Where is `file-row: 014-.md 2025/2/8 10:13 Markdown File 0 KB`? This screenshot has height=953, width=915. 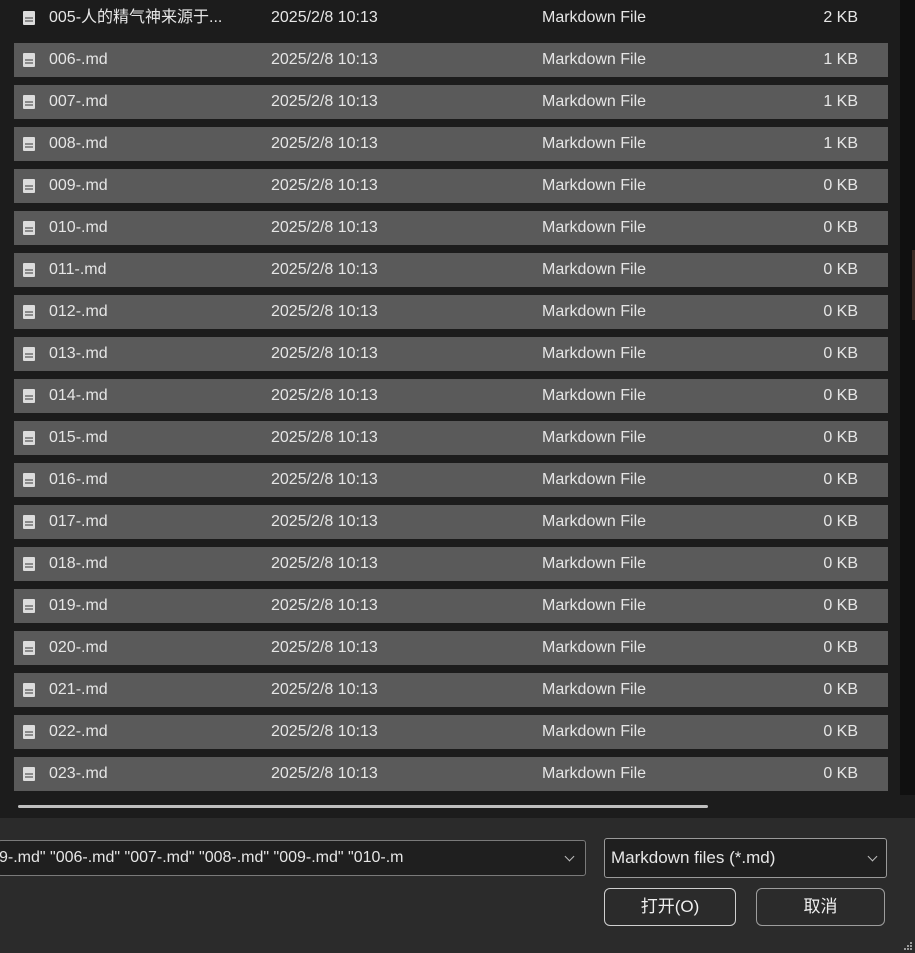 file-row: 014-.md 2025/2/8 10:13 Markdown File 0 KB is located at coordinates (451, 396).